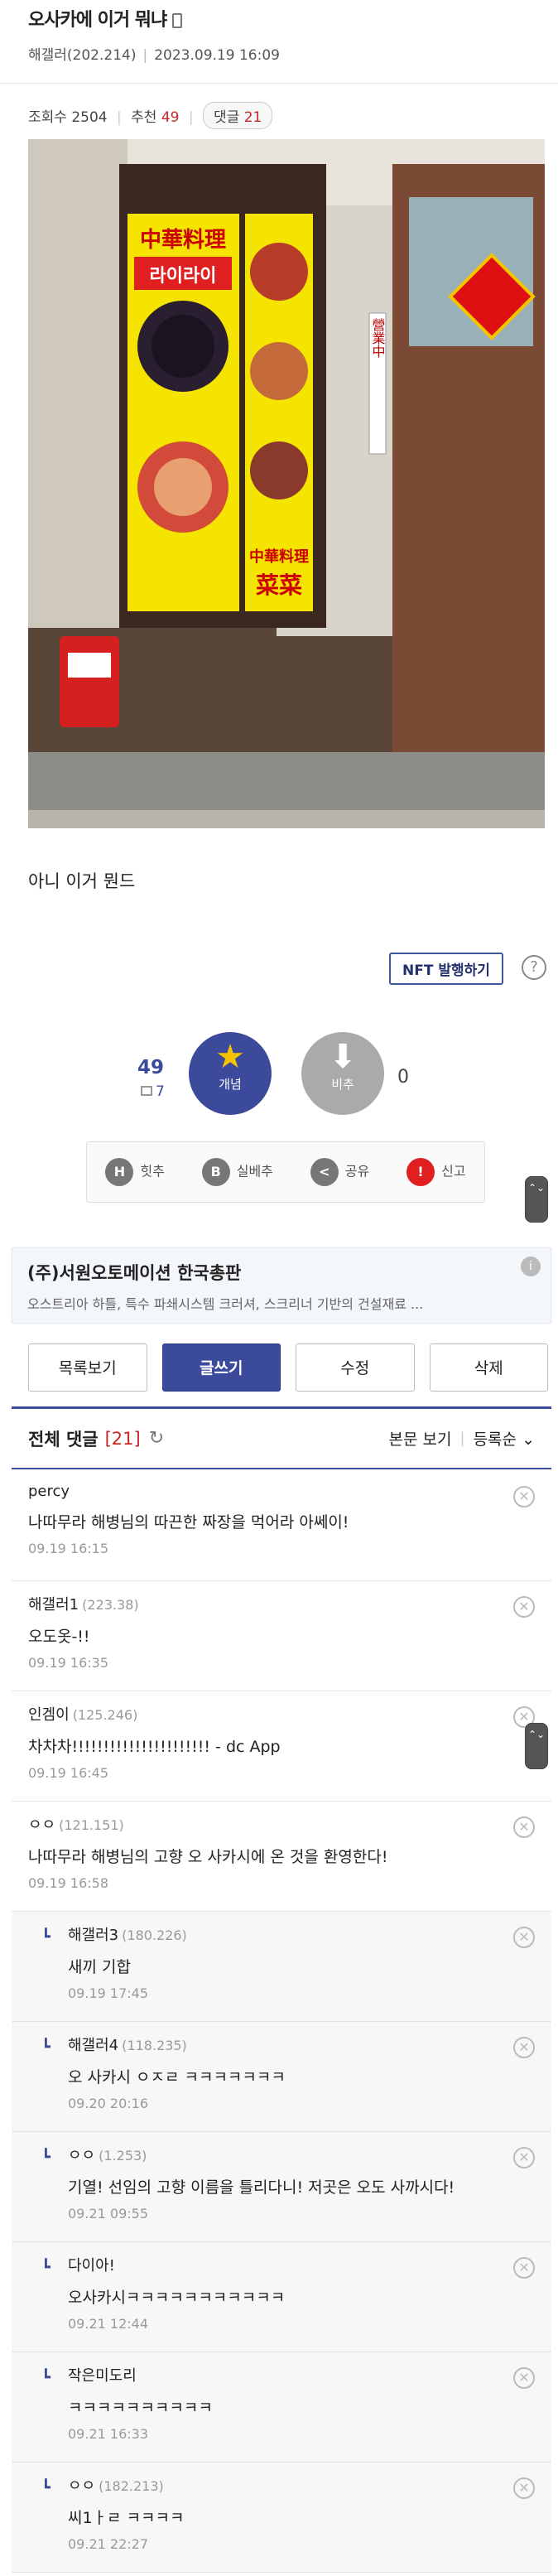 This screenshot has height=2576, width=558. What do you see at coordinates (153, 1091) in the screenshot?
I see `upvote-sub: 7` at bounding box center [153, 1091].